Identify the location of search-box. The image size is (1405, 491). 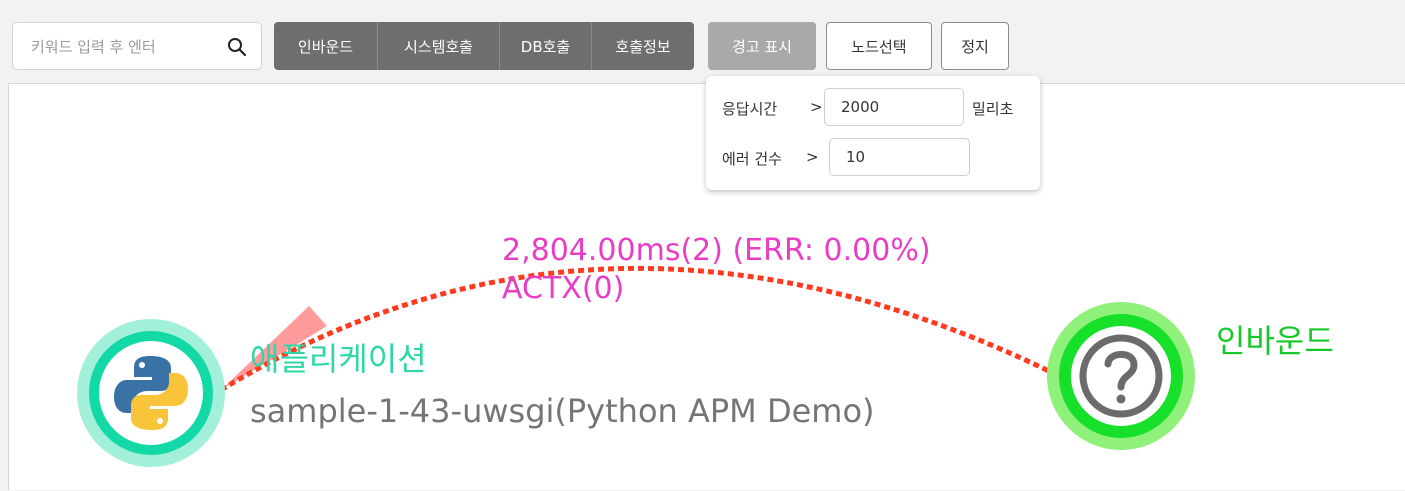
(137, 46).